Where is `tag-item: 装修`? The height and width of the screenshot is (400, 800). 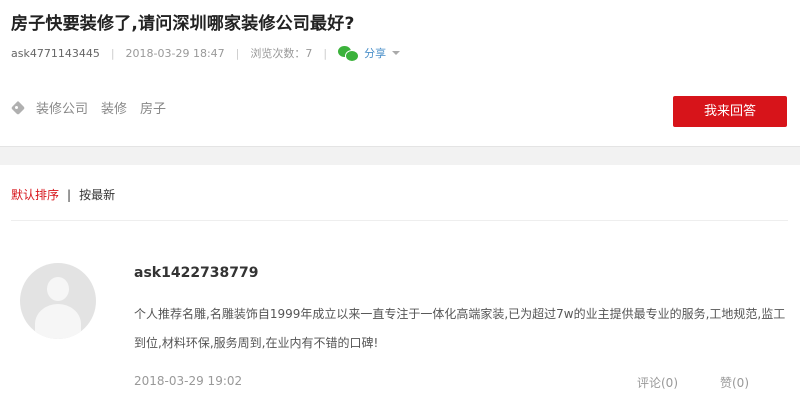 tag-item: 装修 is located at coordinates (114, 107).